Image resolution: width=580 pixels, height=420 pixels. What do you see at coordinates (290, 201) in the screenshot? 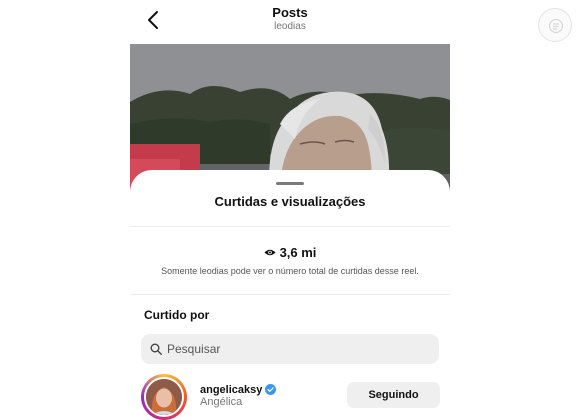
I see `sheet-title: Curtidas e visualizações` at bounding box center [290, 201].